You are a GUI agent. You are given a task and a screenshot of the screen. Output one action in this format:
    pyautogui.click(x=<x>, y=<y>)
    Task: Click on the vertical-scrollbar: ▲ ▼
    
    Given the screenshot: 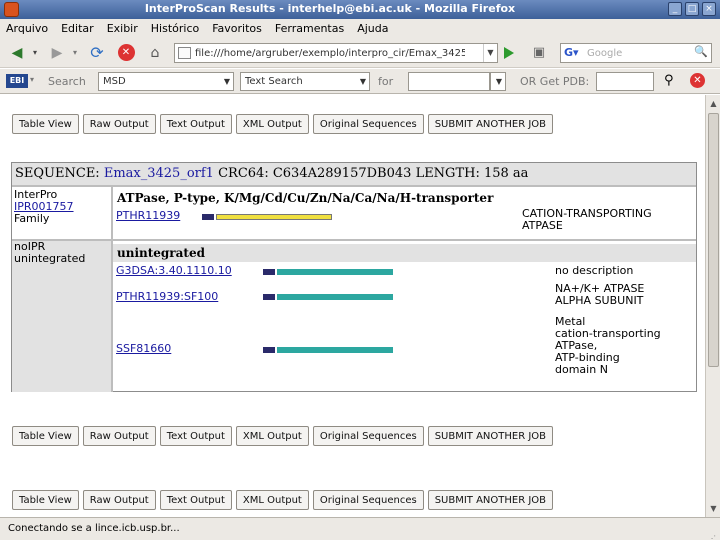 What is the action you would take?
    pyautogui.click(x=712, y=306)
    